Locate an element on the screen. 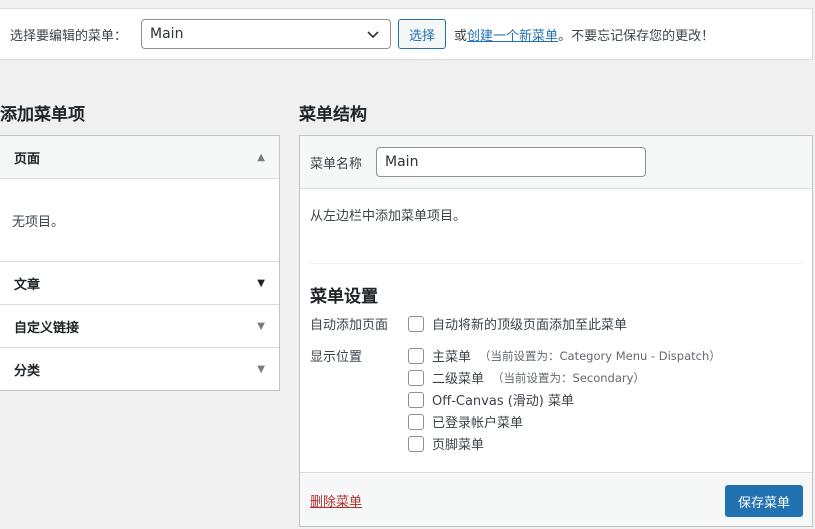  location-footer: 页脚菜单 is located at coordinates (446, 443).